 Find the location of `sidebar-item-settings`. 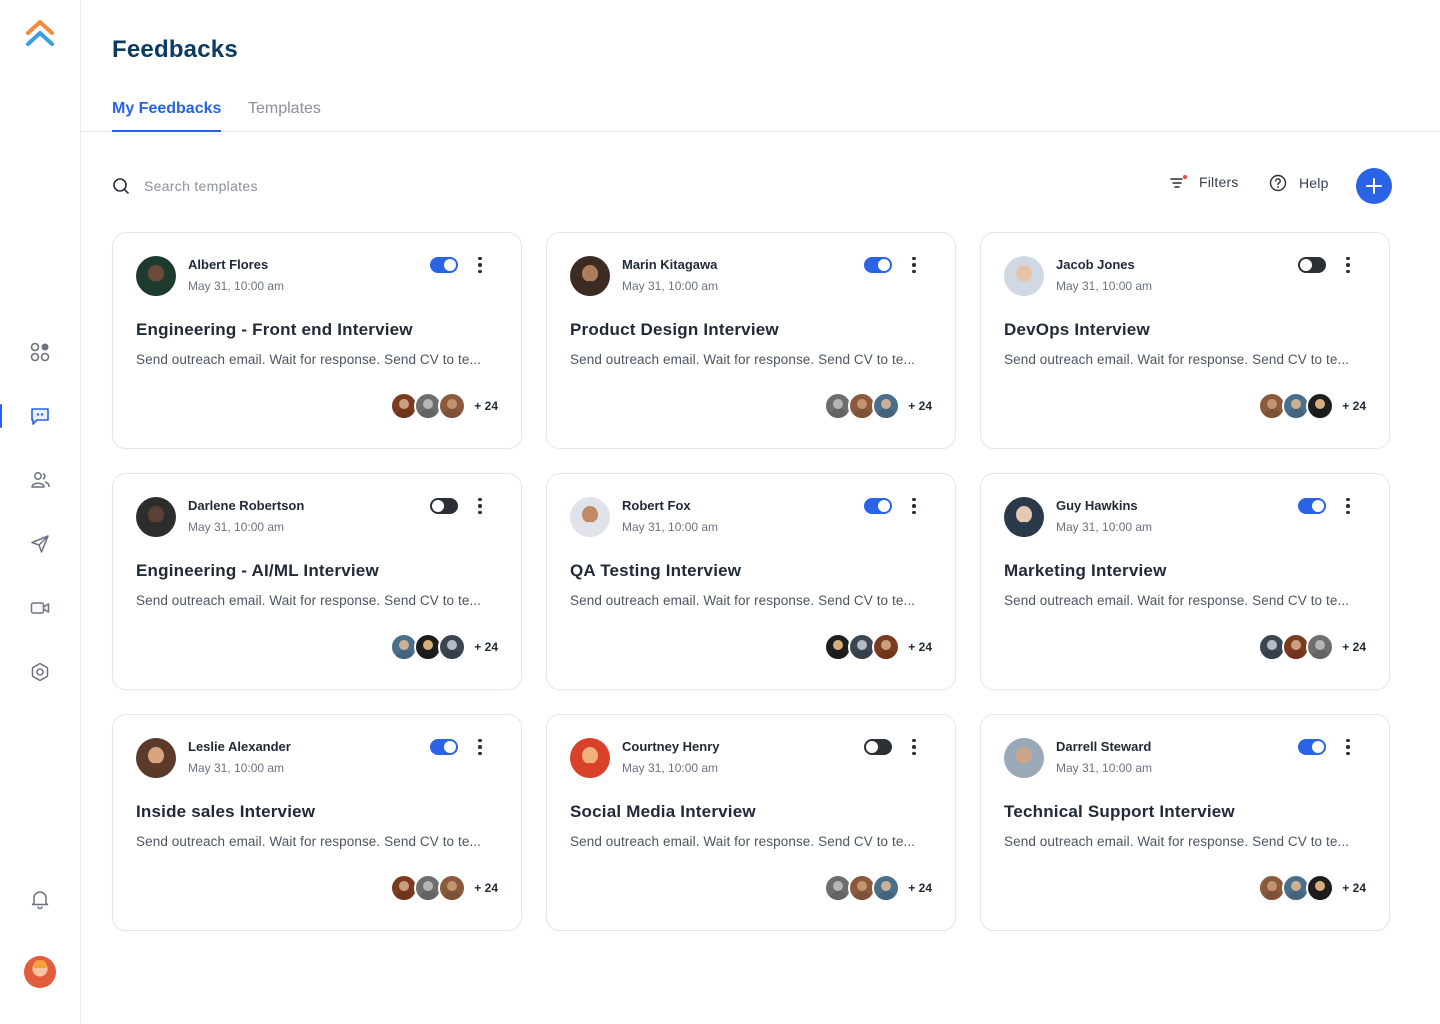

sidebar-item-settings is located at coordinates (40, 672).